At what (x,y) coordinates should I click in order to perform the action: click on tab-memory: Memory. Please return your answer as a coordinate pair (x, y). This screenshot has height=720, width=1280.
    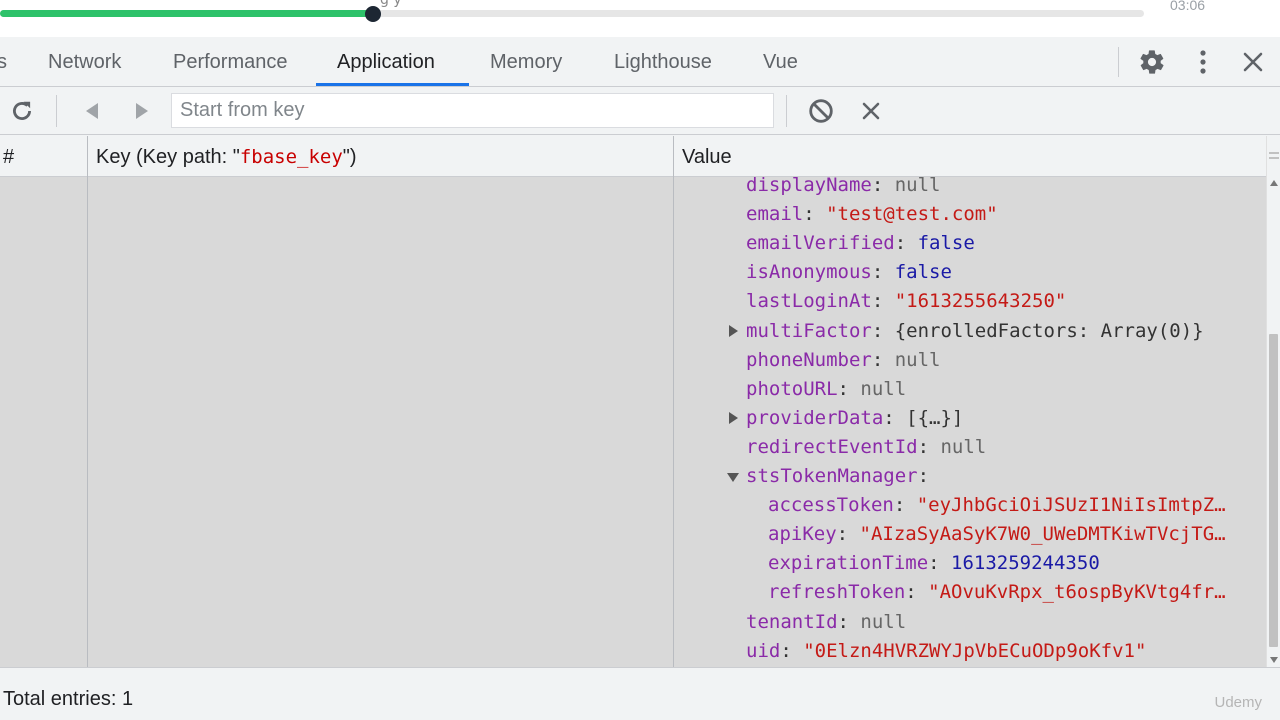
    Looking at the image, I should click on (526, 62).